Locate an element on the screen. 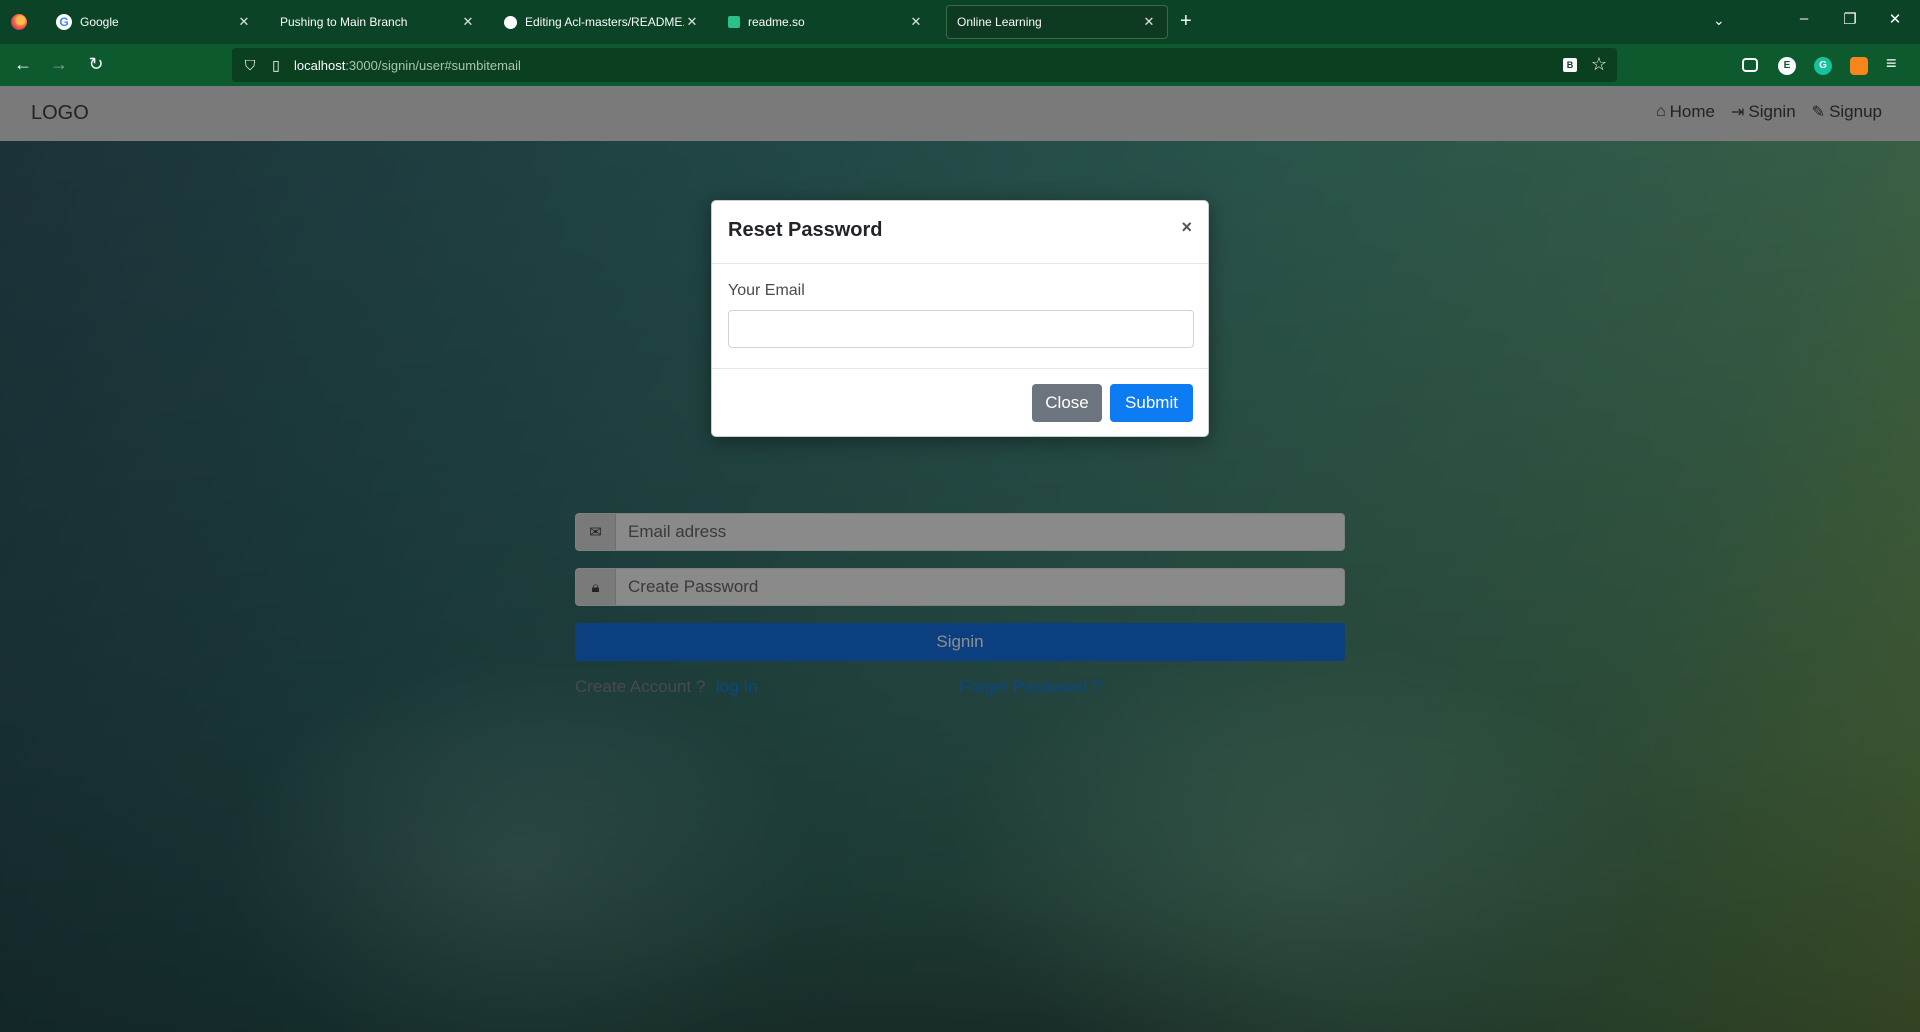 The width and height of the screenshot is (1920, 1032). minimize-icon: – is located at coordinates (1804, 18).